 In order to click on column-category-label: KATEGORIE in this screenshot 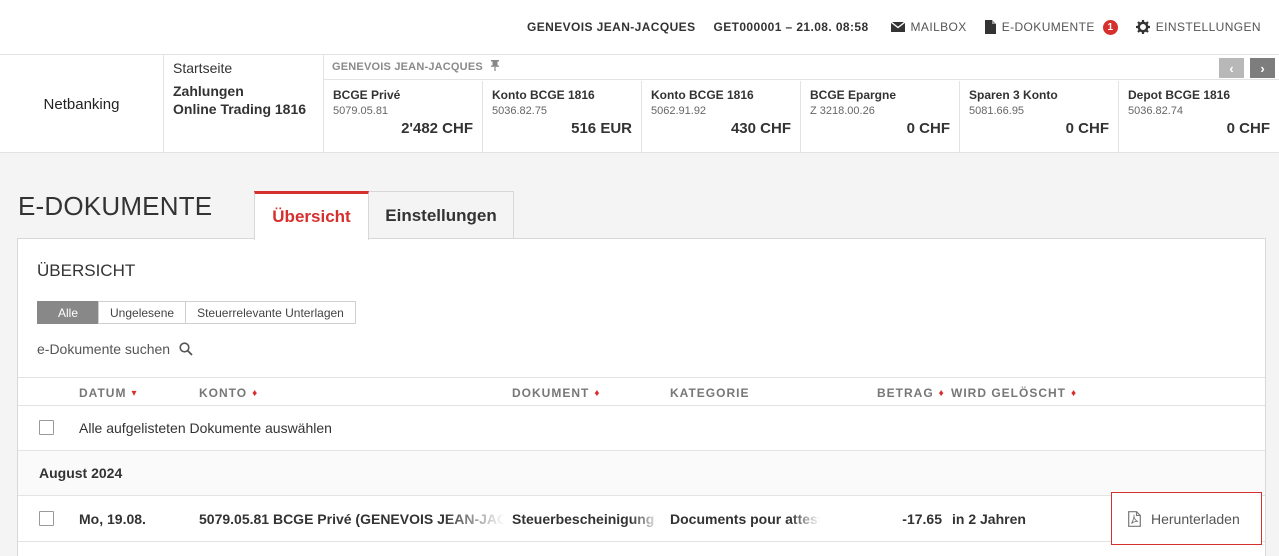, I will do `click(710, 393)`.